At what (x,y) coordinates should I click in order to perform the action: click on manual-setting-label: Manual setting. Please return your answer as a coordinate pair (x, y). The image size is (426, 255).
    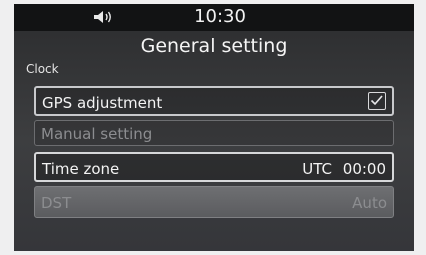
    Looking at the image, I should click on (97, 134).